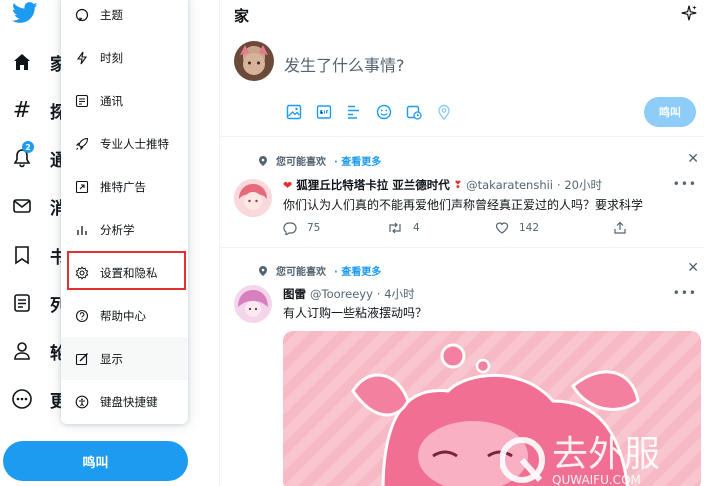 This screenshot has height=486, width=704. I want to click on reply-button: 75, so click(335, 228).